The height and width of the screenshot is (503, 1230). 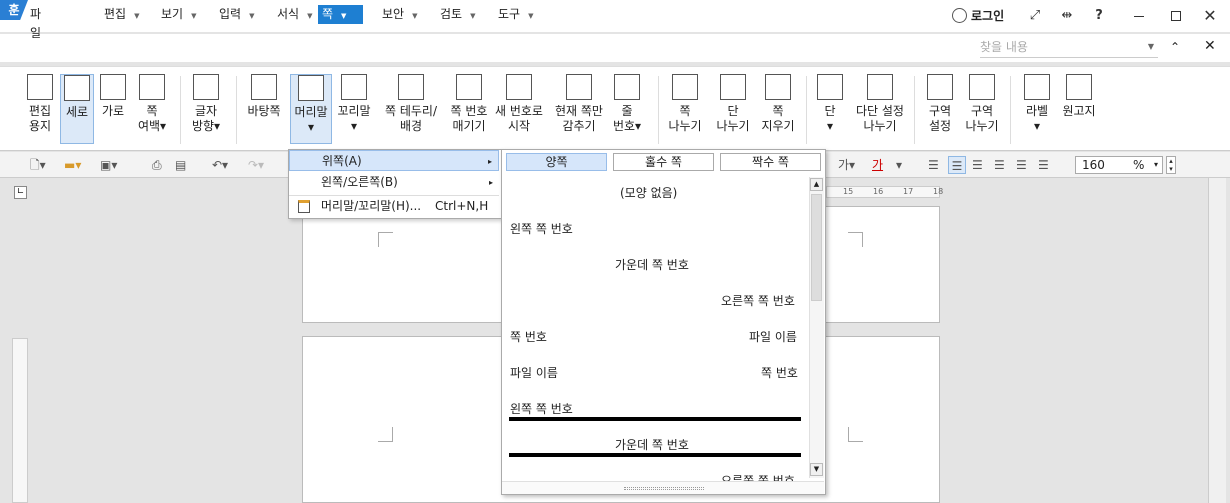 What do you see at coordinates (38, 165) in the screenshot?
I see `new-doc-icon: 🗋▾` at bounding box center [38, 165].